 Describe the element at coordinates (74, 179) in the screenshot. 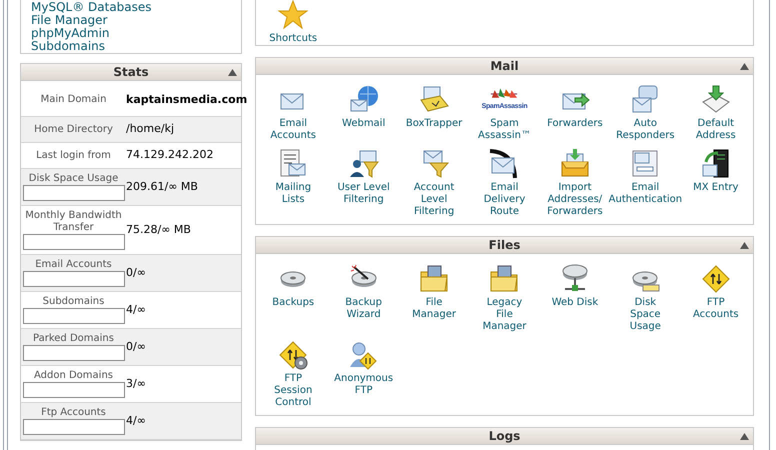

I see `stat-label: Disk Space Usage` at that location.